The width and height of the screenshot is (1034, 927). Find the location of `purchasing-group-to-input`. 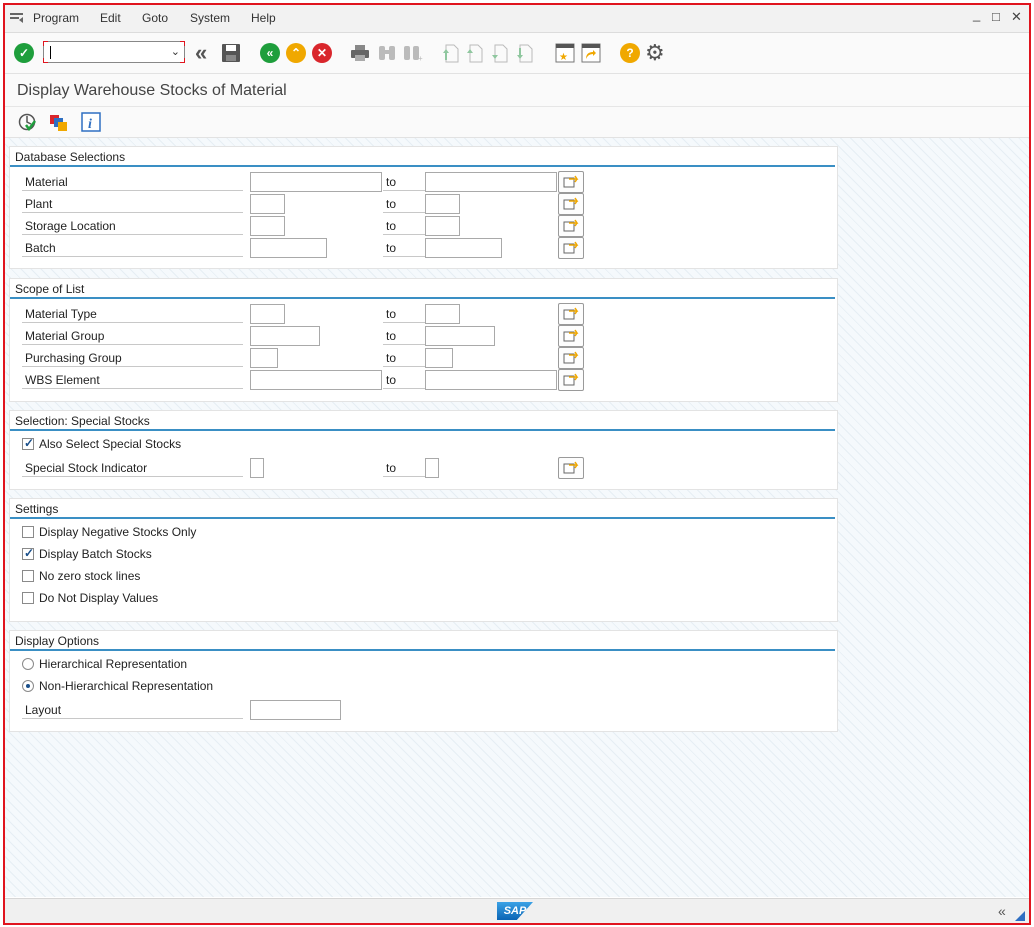

purchasing-group-to-input is located at coordinates (439, 358).